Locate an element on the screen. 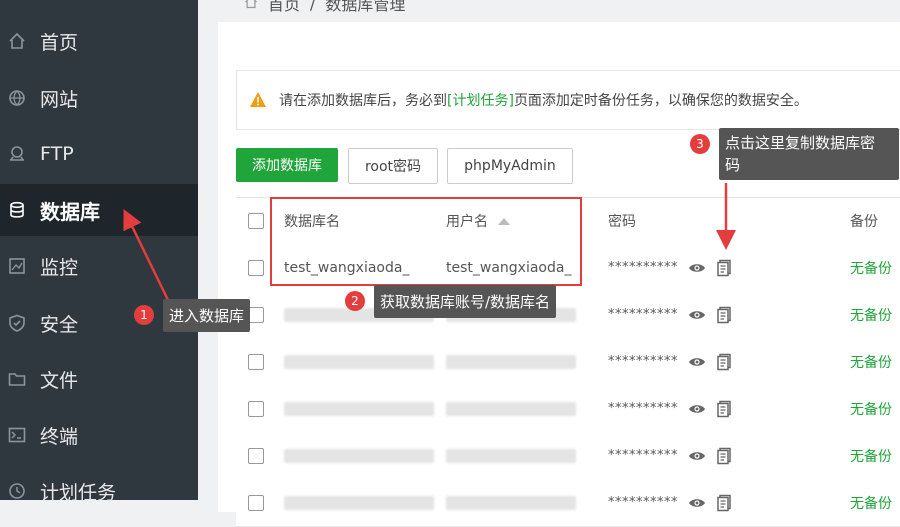 The image size is (900, 527). step-1-tooltip: 进入数据库 is located at coordinates (207, 315).